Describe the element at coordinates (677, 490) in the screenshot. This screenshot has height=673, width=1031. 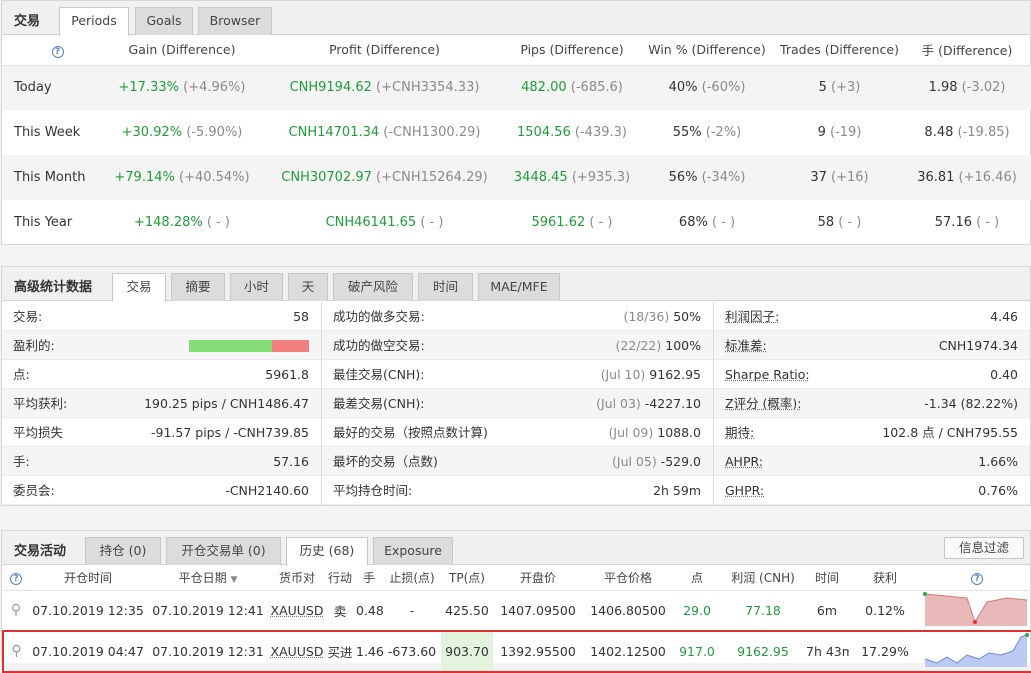
I see `stat-value: 2h 59m` at that location.